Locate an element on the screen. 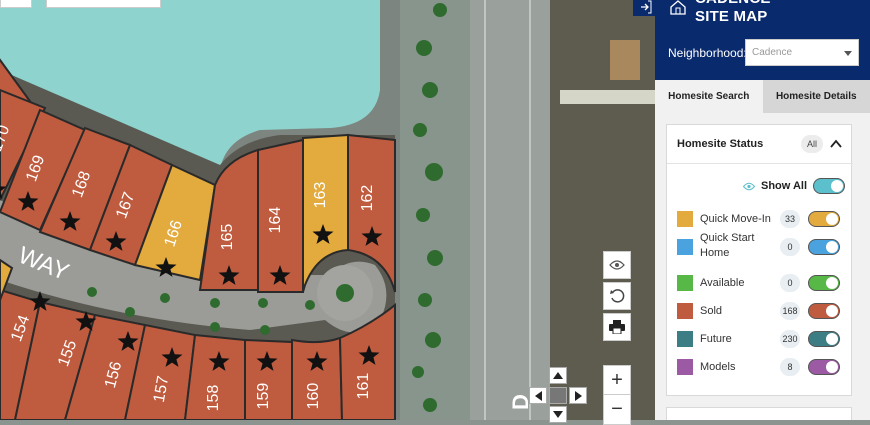 This screenshot has height=425, width=870. neighborhood-label: Neighborhood: is located at coordinates (707, 53).